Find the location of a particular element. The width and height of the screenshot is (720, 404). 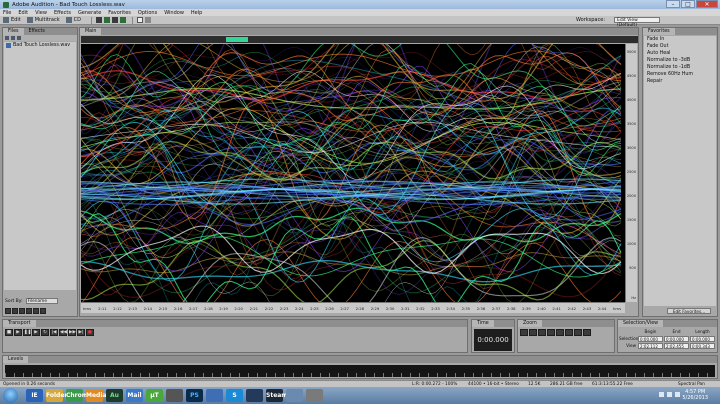

selection-length-field: 0:00.000 is located at coordinates (702, 338).